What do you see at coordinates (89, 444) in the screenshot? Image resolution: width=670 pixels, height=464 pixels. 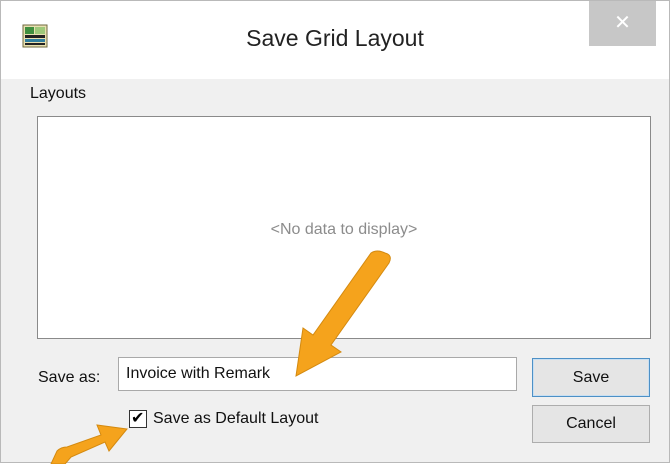 I see `arrow-icon-to-checkbox` at bounding box center [89, 444].